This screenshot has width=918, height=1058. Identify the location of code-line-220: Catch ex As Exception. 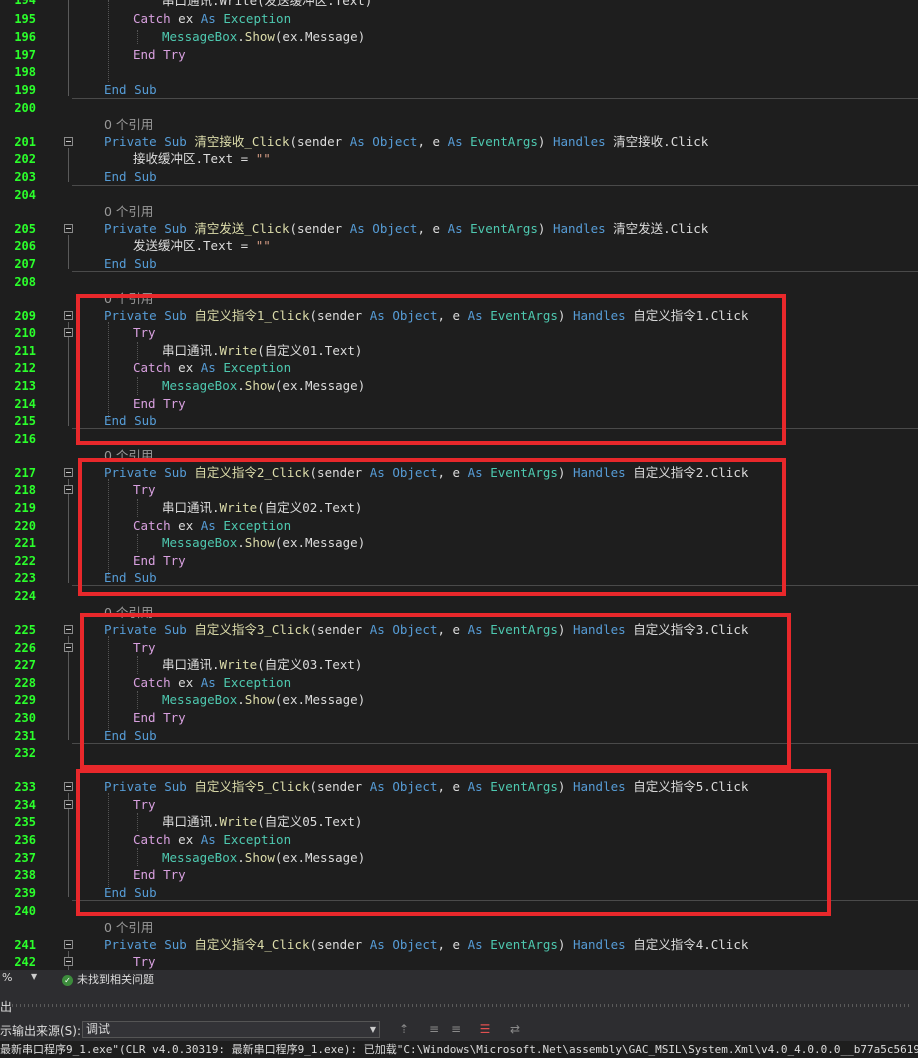
(212, 526).